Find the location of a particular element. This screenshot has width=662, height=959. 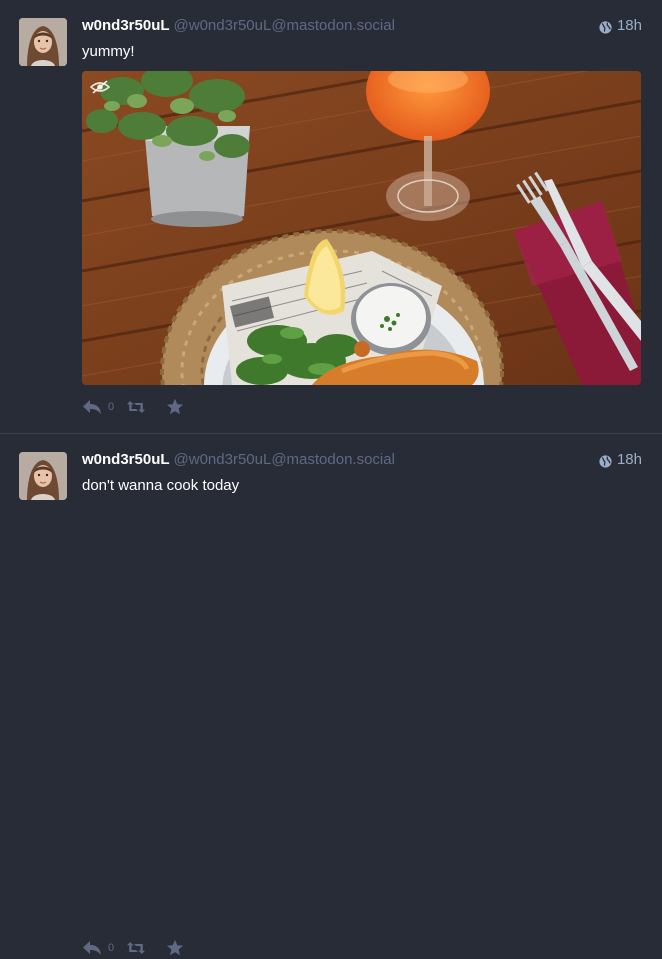

status-content: yummy! is located at coordinates (108, 51).